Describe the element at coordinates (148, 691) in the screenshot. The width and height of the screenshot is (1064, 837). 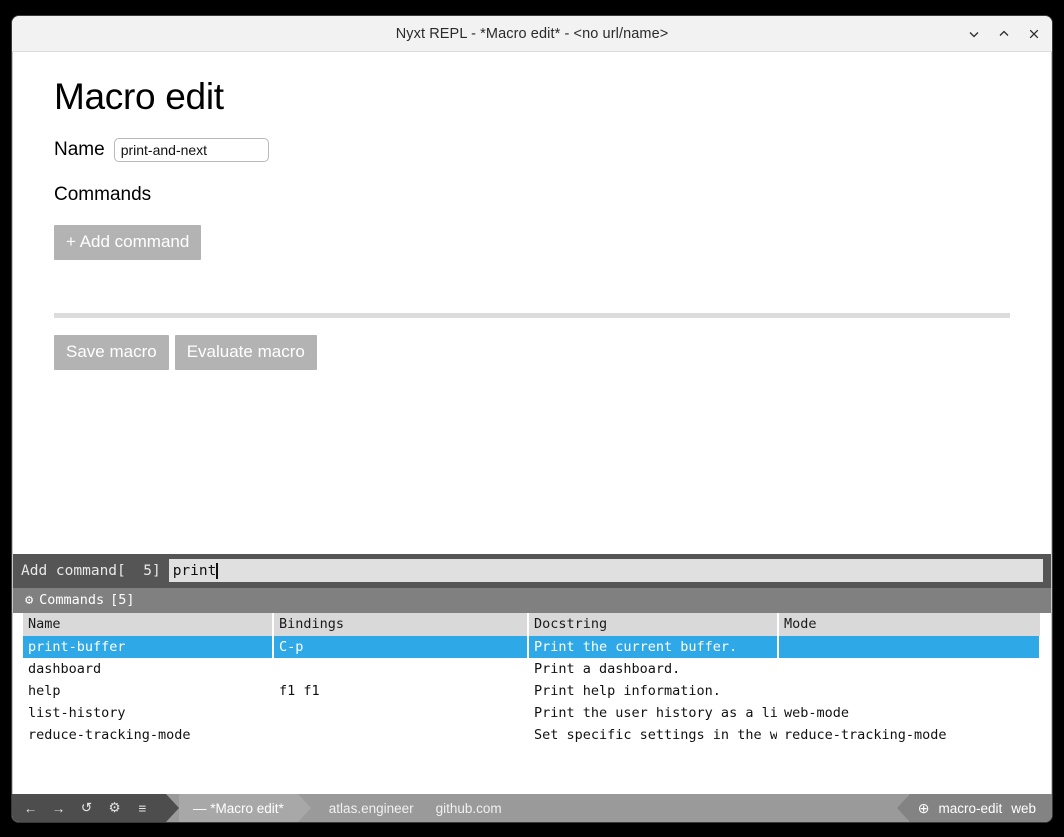
I see `cell-name: help` at that location.